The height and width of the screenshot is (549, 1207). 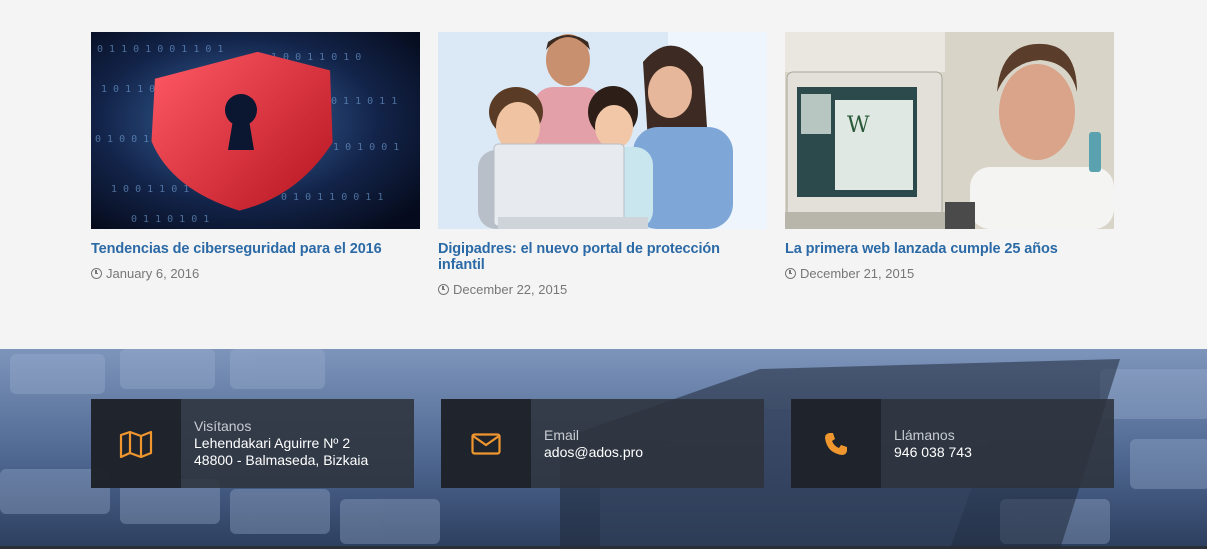 I want to click on envelope-icon, so click(x=486, y=443).